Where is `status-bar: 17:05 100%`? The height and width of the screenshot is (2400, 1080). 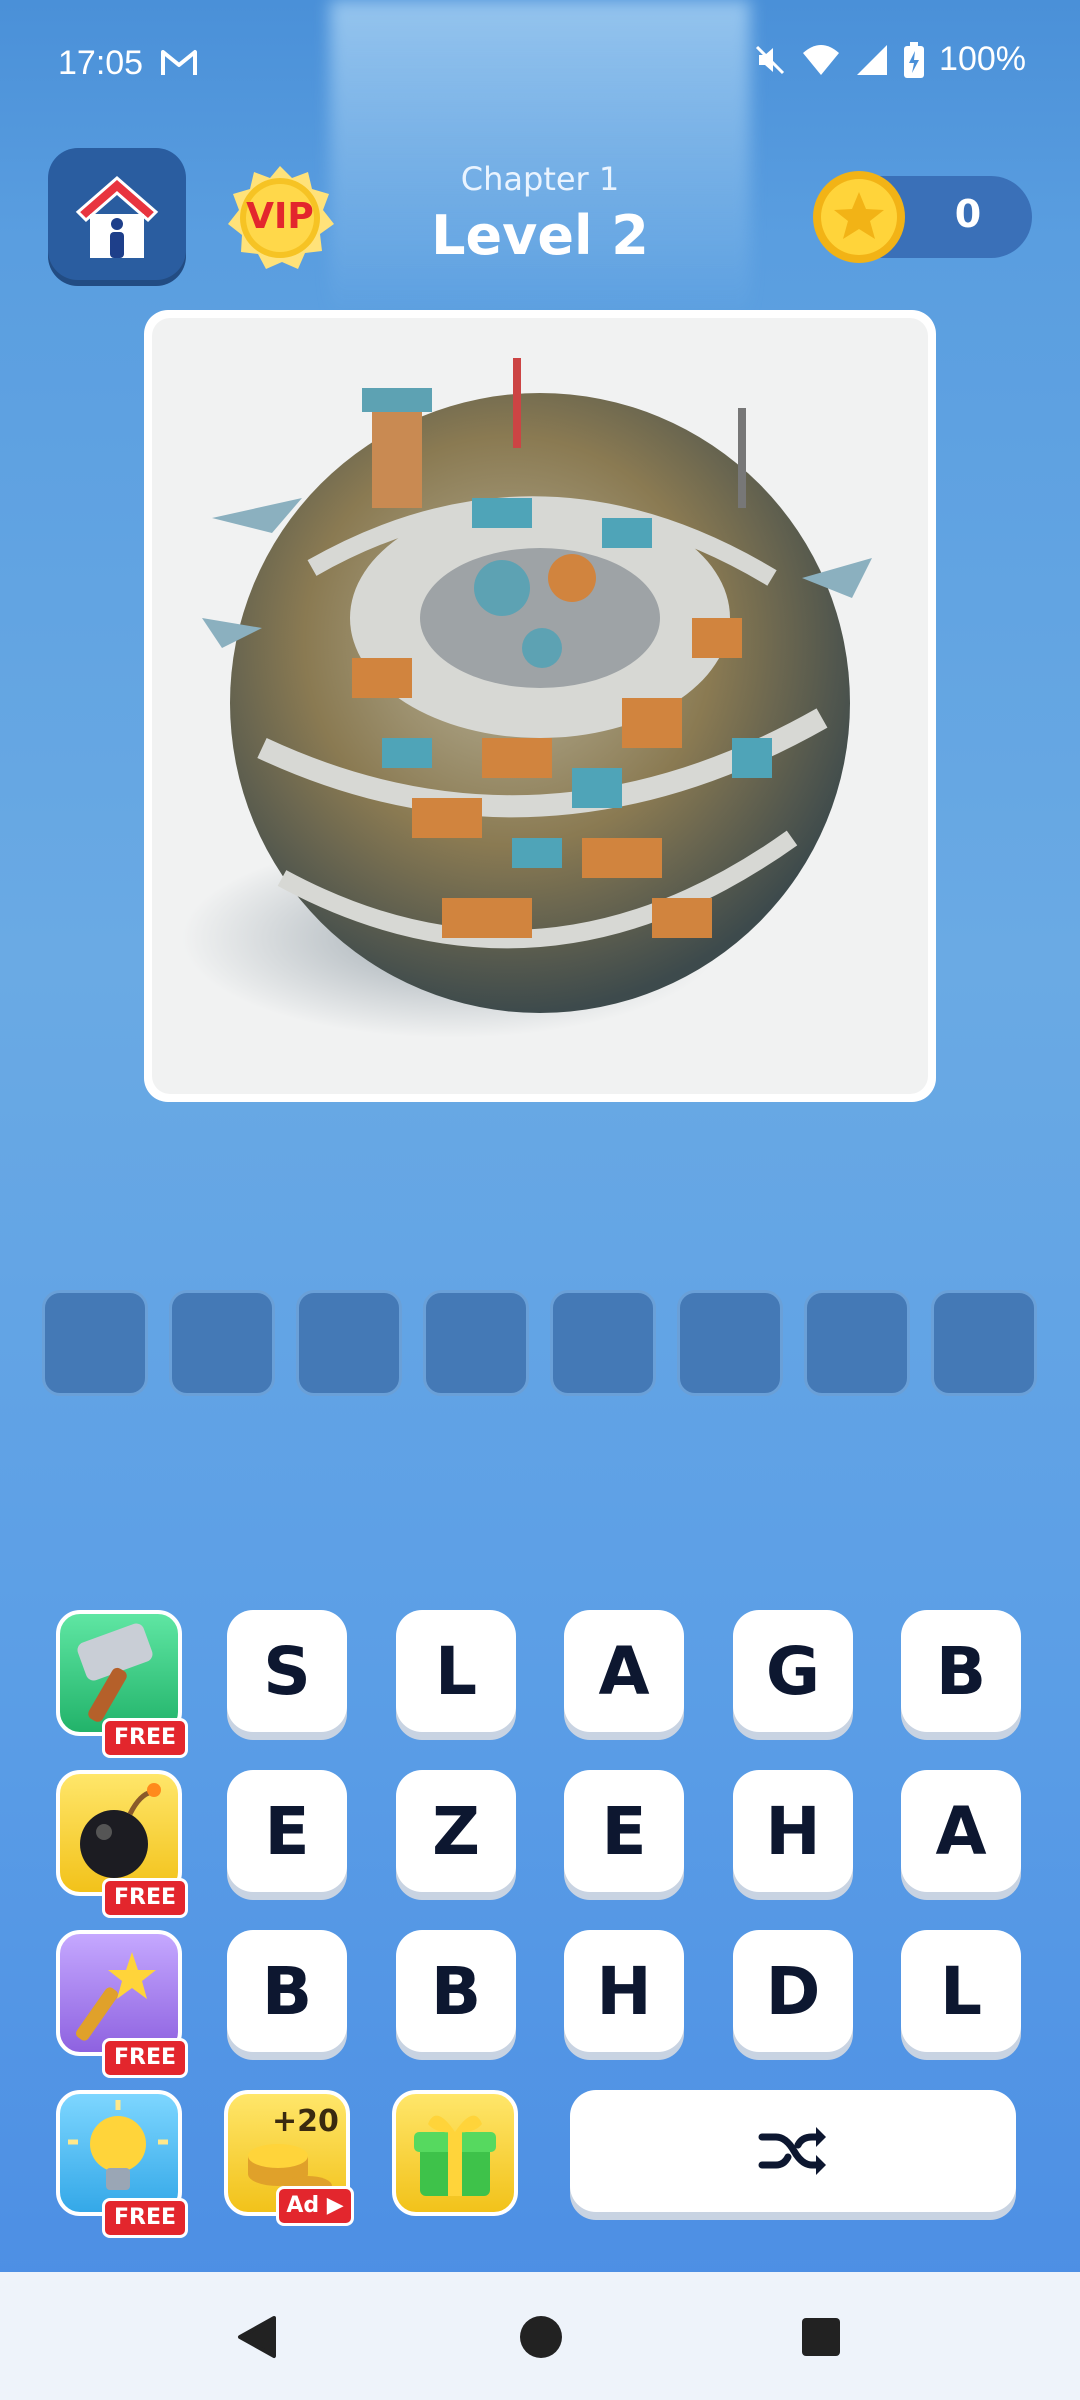 status-bar: 17:05 100% is located at coordinates (540, 65).